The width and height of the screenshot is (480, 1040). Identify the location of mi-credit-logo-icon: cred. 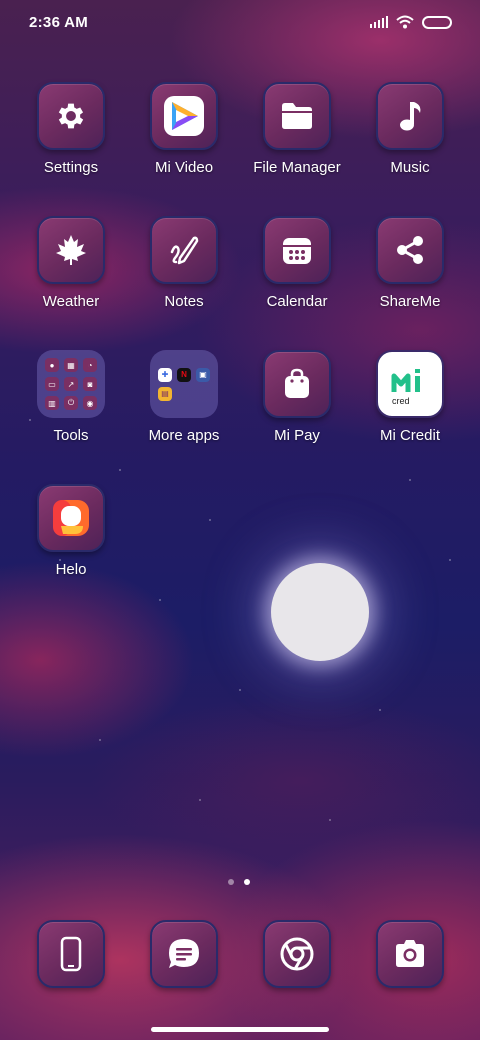
(410, 384).